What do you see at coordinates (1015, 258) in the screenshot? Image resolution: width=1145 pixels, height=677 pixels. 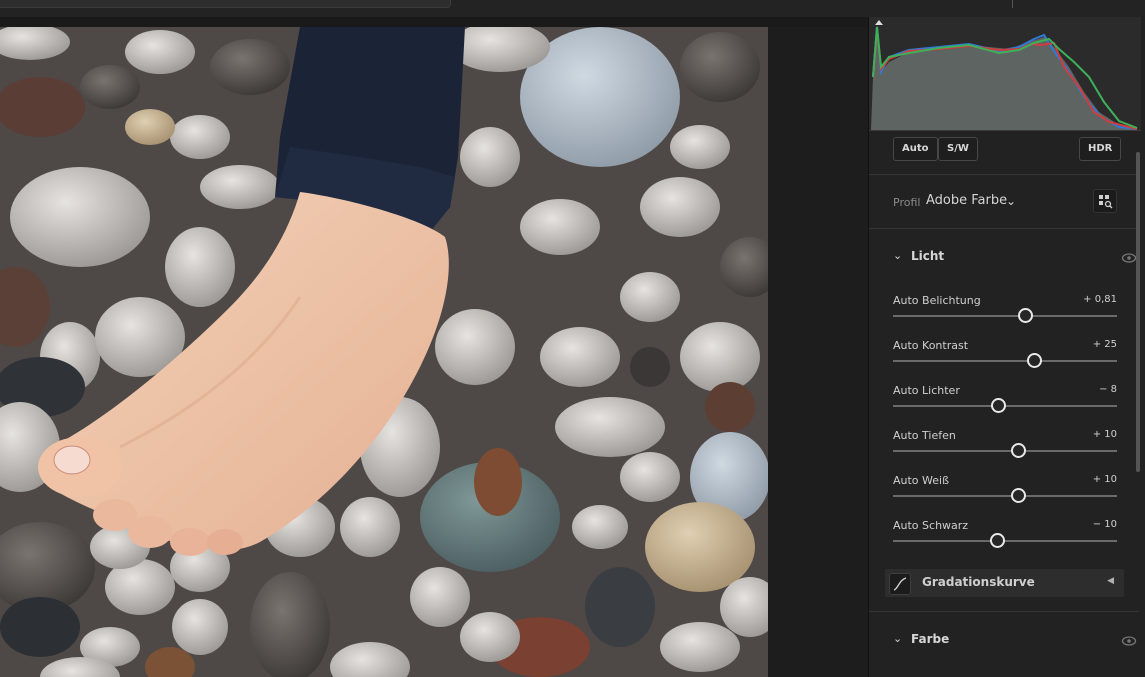 I see `section-light-header: ⌄ Licht` at bounding box center [1015, 258].